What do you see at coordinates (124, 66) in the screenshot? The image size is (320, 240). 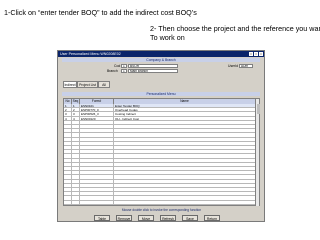 I see `company-code-field: 1` at bounding box center [124, 66].